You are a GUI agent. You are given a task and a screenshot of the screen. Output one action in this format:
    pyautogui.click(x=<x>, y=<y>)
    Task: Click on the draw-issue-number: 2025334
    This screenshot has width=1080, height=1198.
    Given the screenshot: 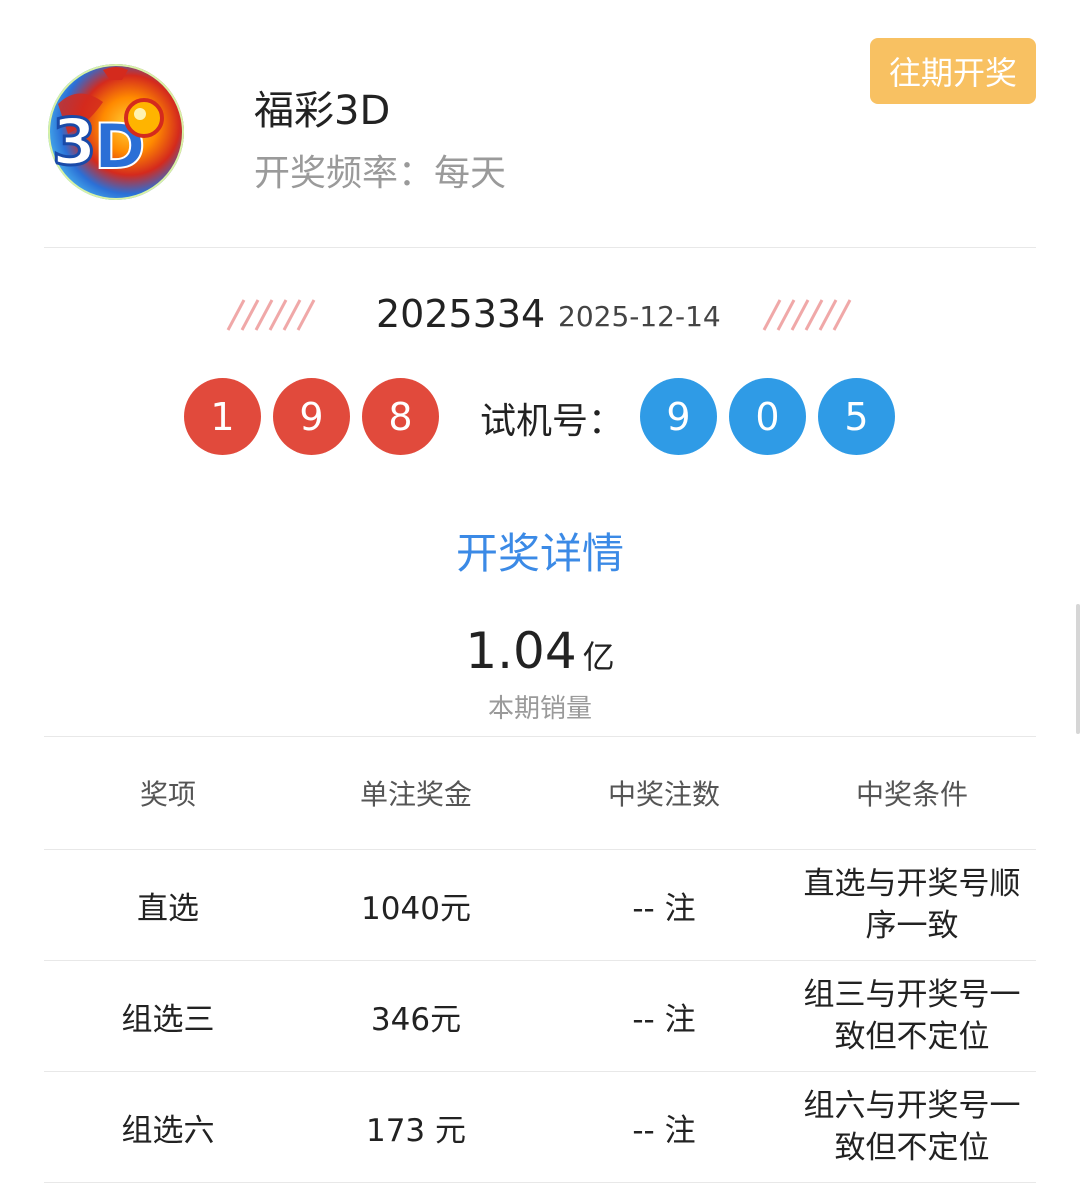 What is the action you would take?
    pyautogui.click(x=461, y=314)
    